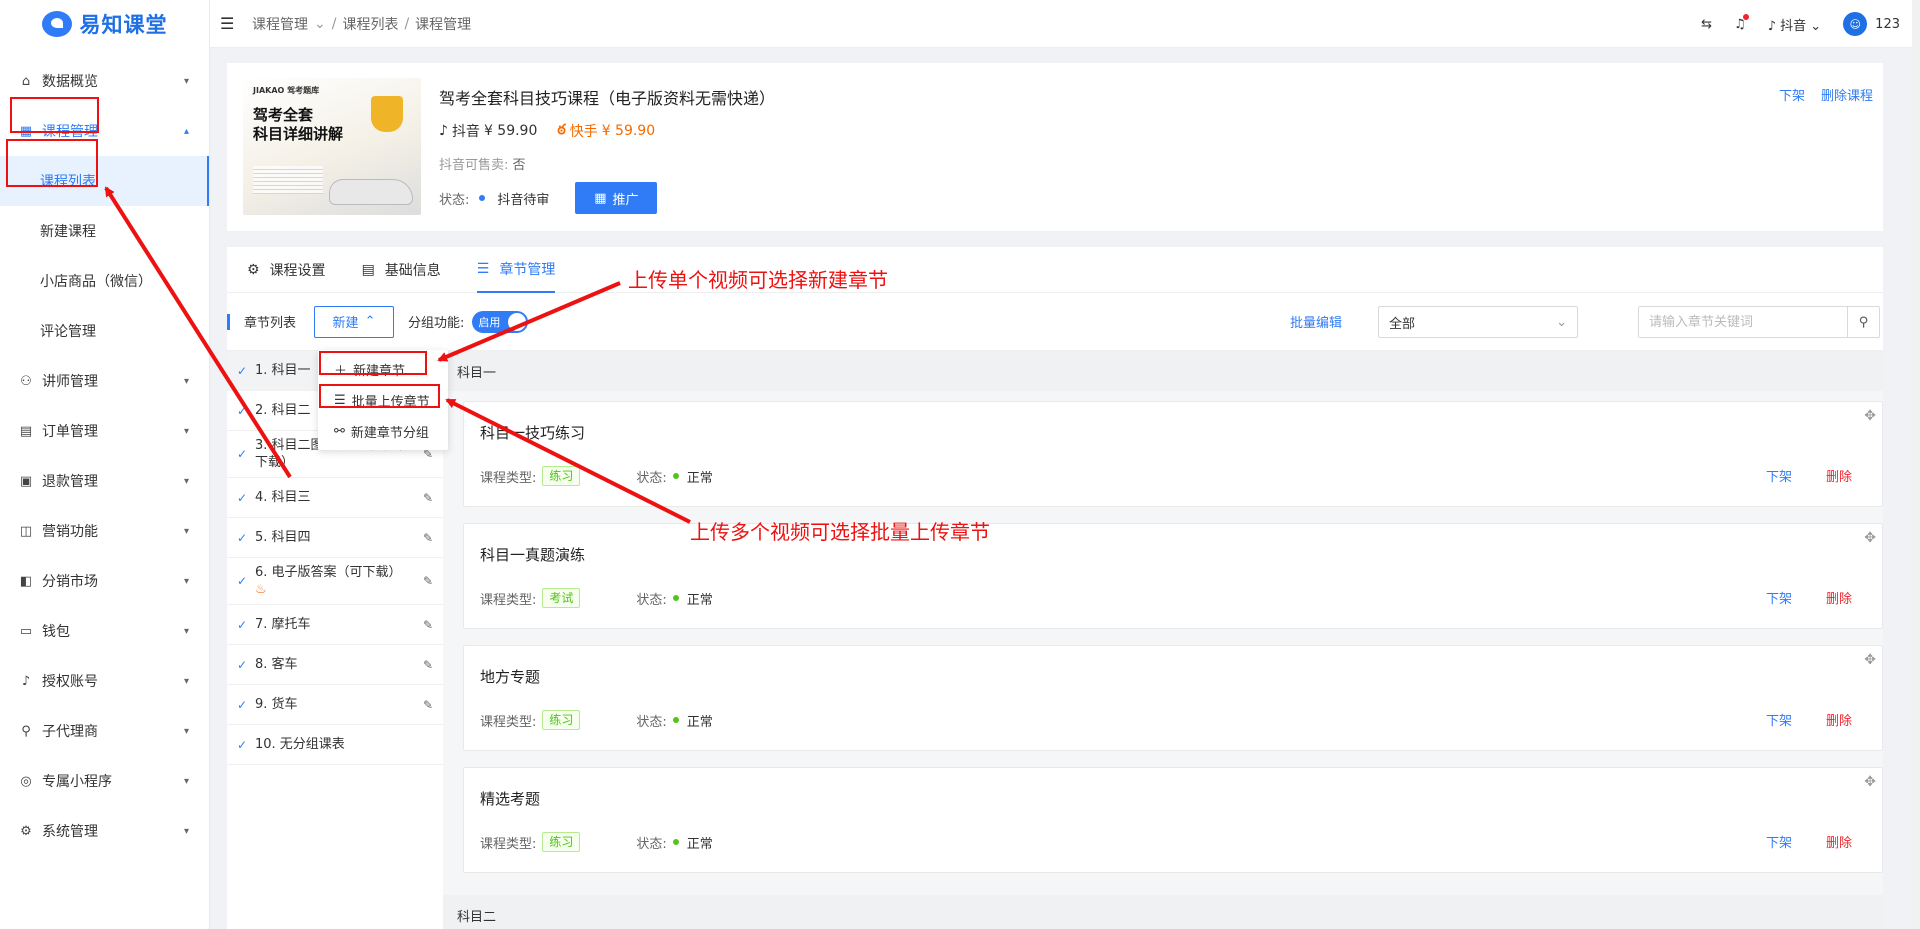 Image resolution: width=1920 pixels, height=929 pixels. Describe the element at coordinates (397, 355) in the screenshot. I see `annotation-arrows` at that location.